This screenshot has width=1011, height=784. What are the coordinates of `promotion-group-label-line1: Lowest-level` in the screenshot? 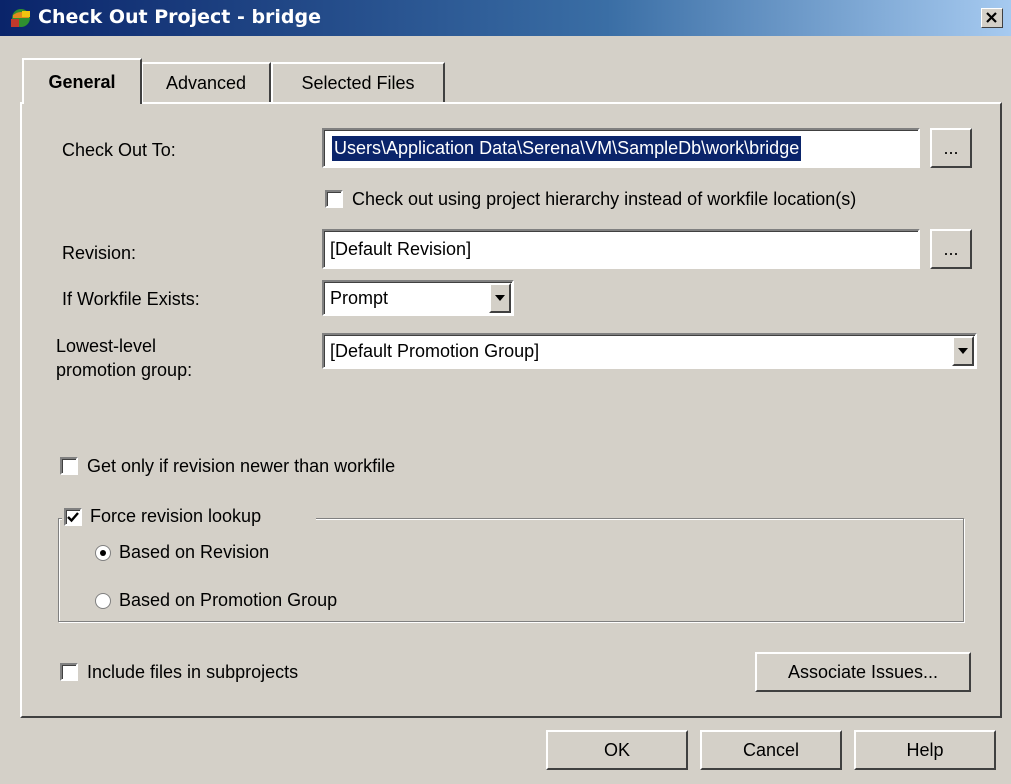 It's located at (106, 346).